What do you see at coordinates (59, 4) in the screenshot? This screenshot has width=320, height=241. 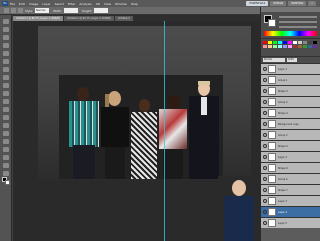 I see `menu-select: Select` at bounding box center [59, 4].